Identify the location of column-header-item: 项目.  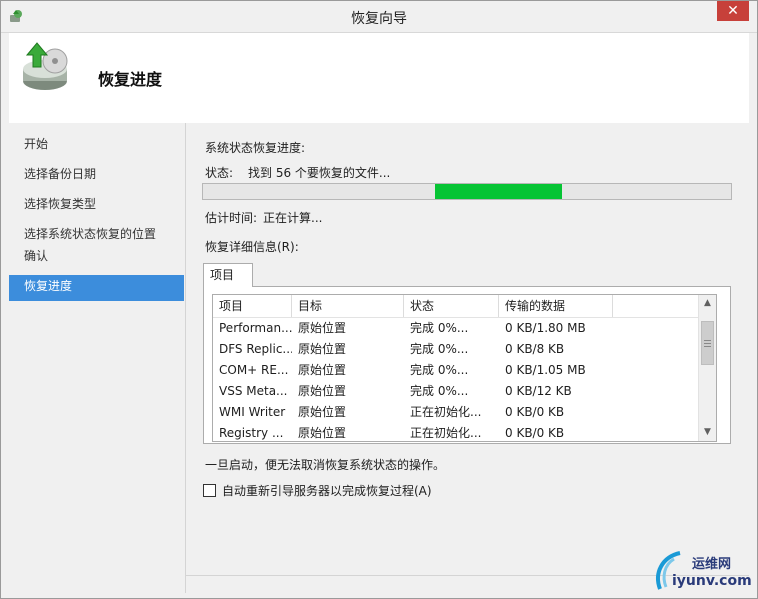
(252, 306).